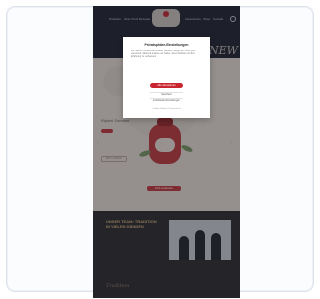 This screenshot has height=299, width=320. Describe the element at coordinates (166, 45) in the screenshot. I see `cookie-dialog-title: Privatsphäre-Einstellungen` at that location.